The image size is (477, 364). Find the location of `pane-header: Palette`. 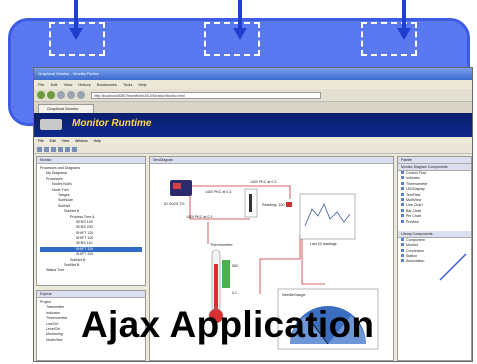

pane-header: Palette is located at coordinates (434, 160).